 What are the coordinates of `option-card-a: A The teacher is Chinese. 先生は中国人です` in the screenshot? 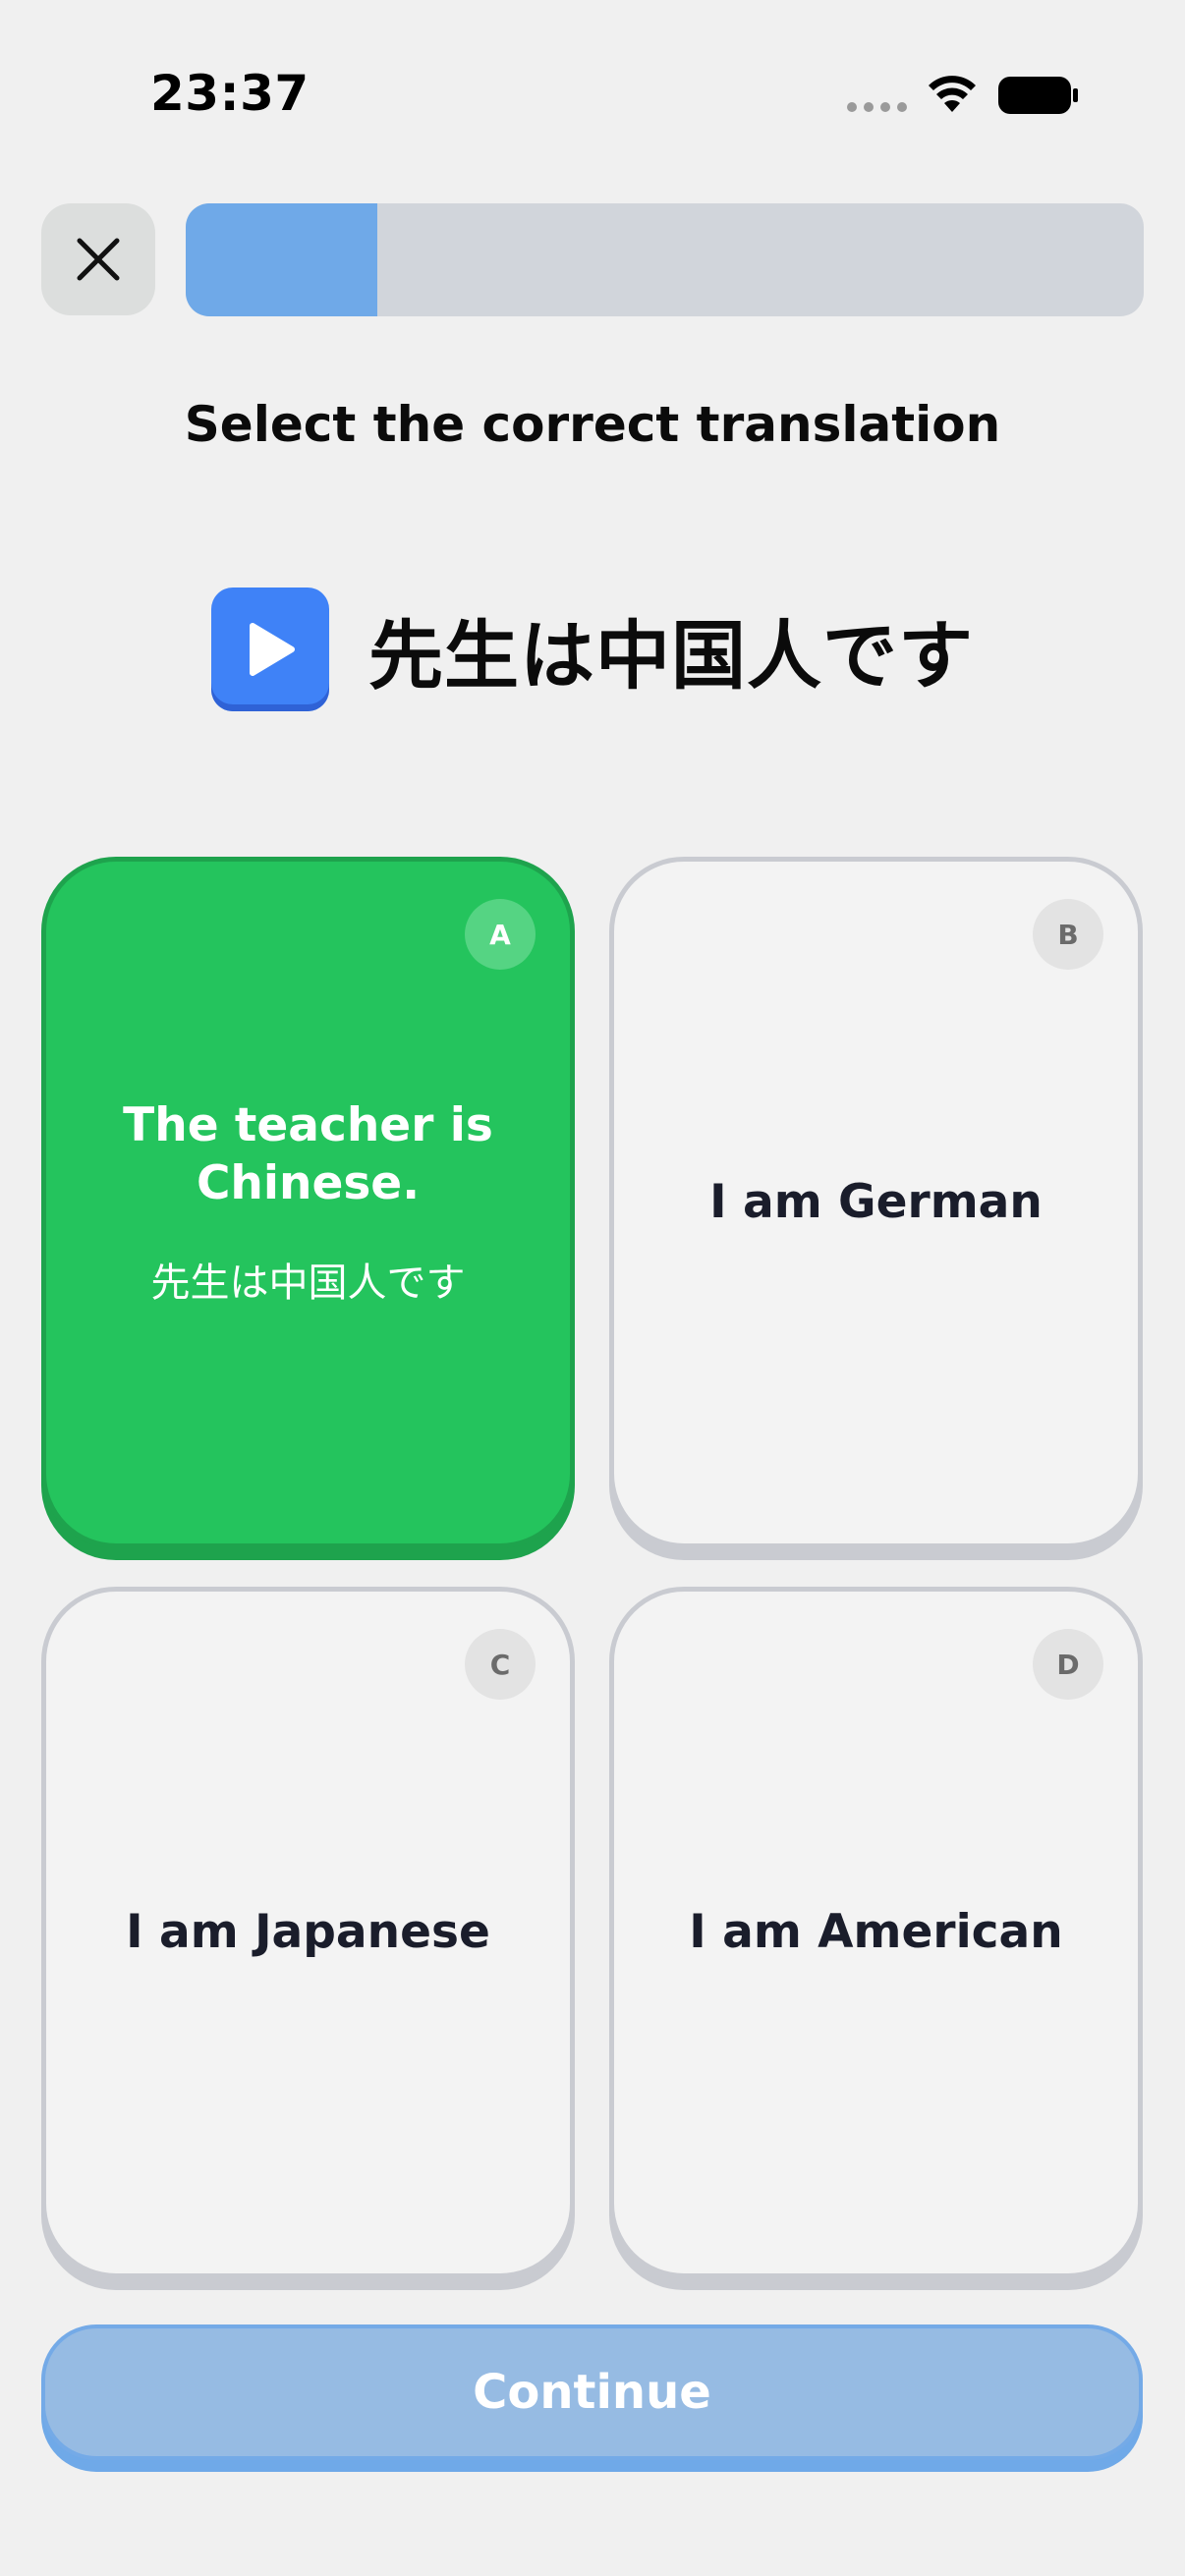 It's located at (308, 1202).